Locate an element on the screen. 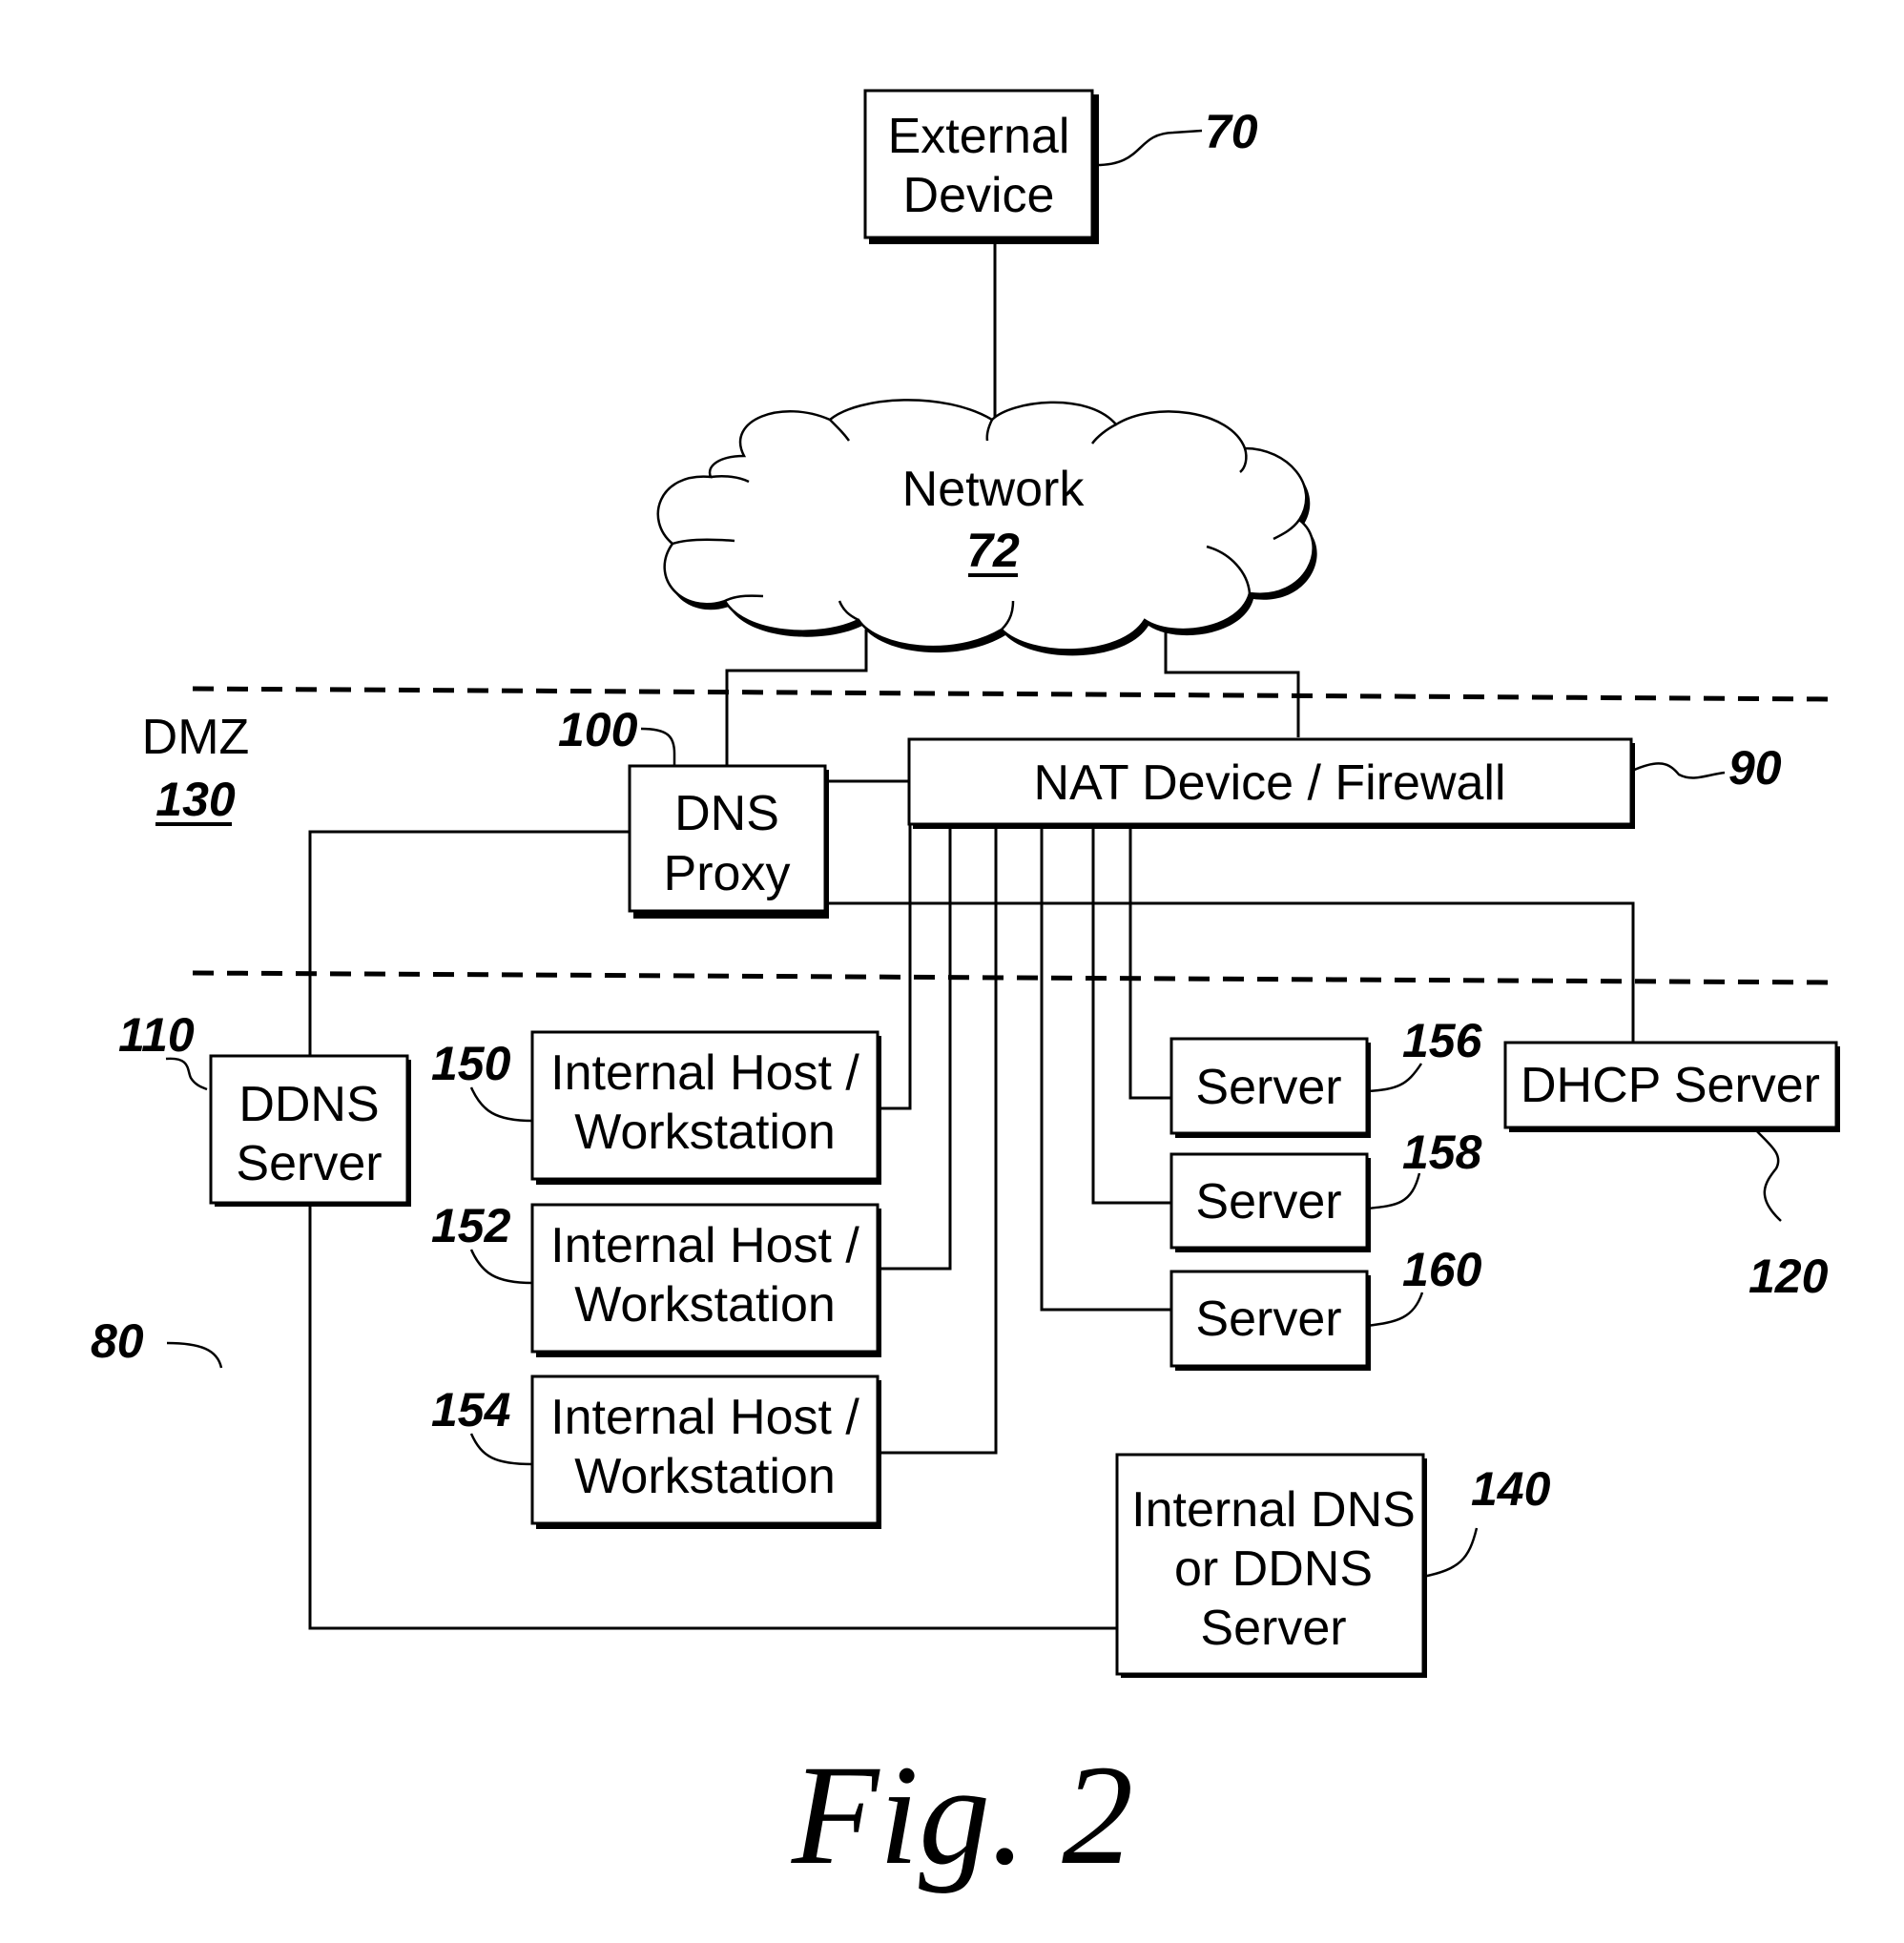 Image resolution: width=1904 pixels, height=1943 pixels. host-150-line1: Internal Host / is located at coordinates (704, 1073).